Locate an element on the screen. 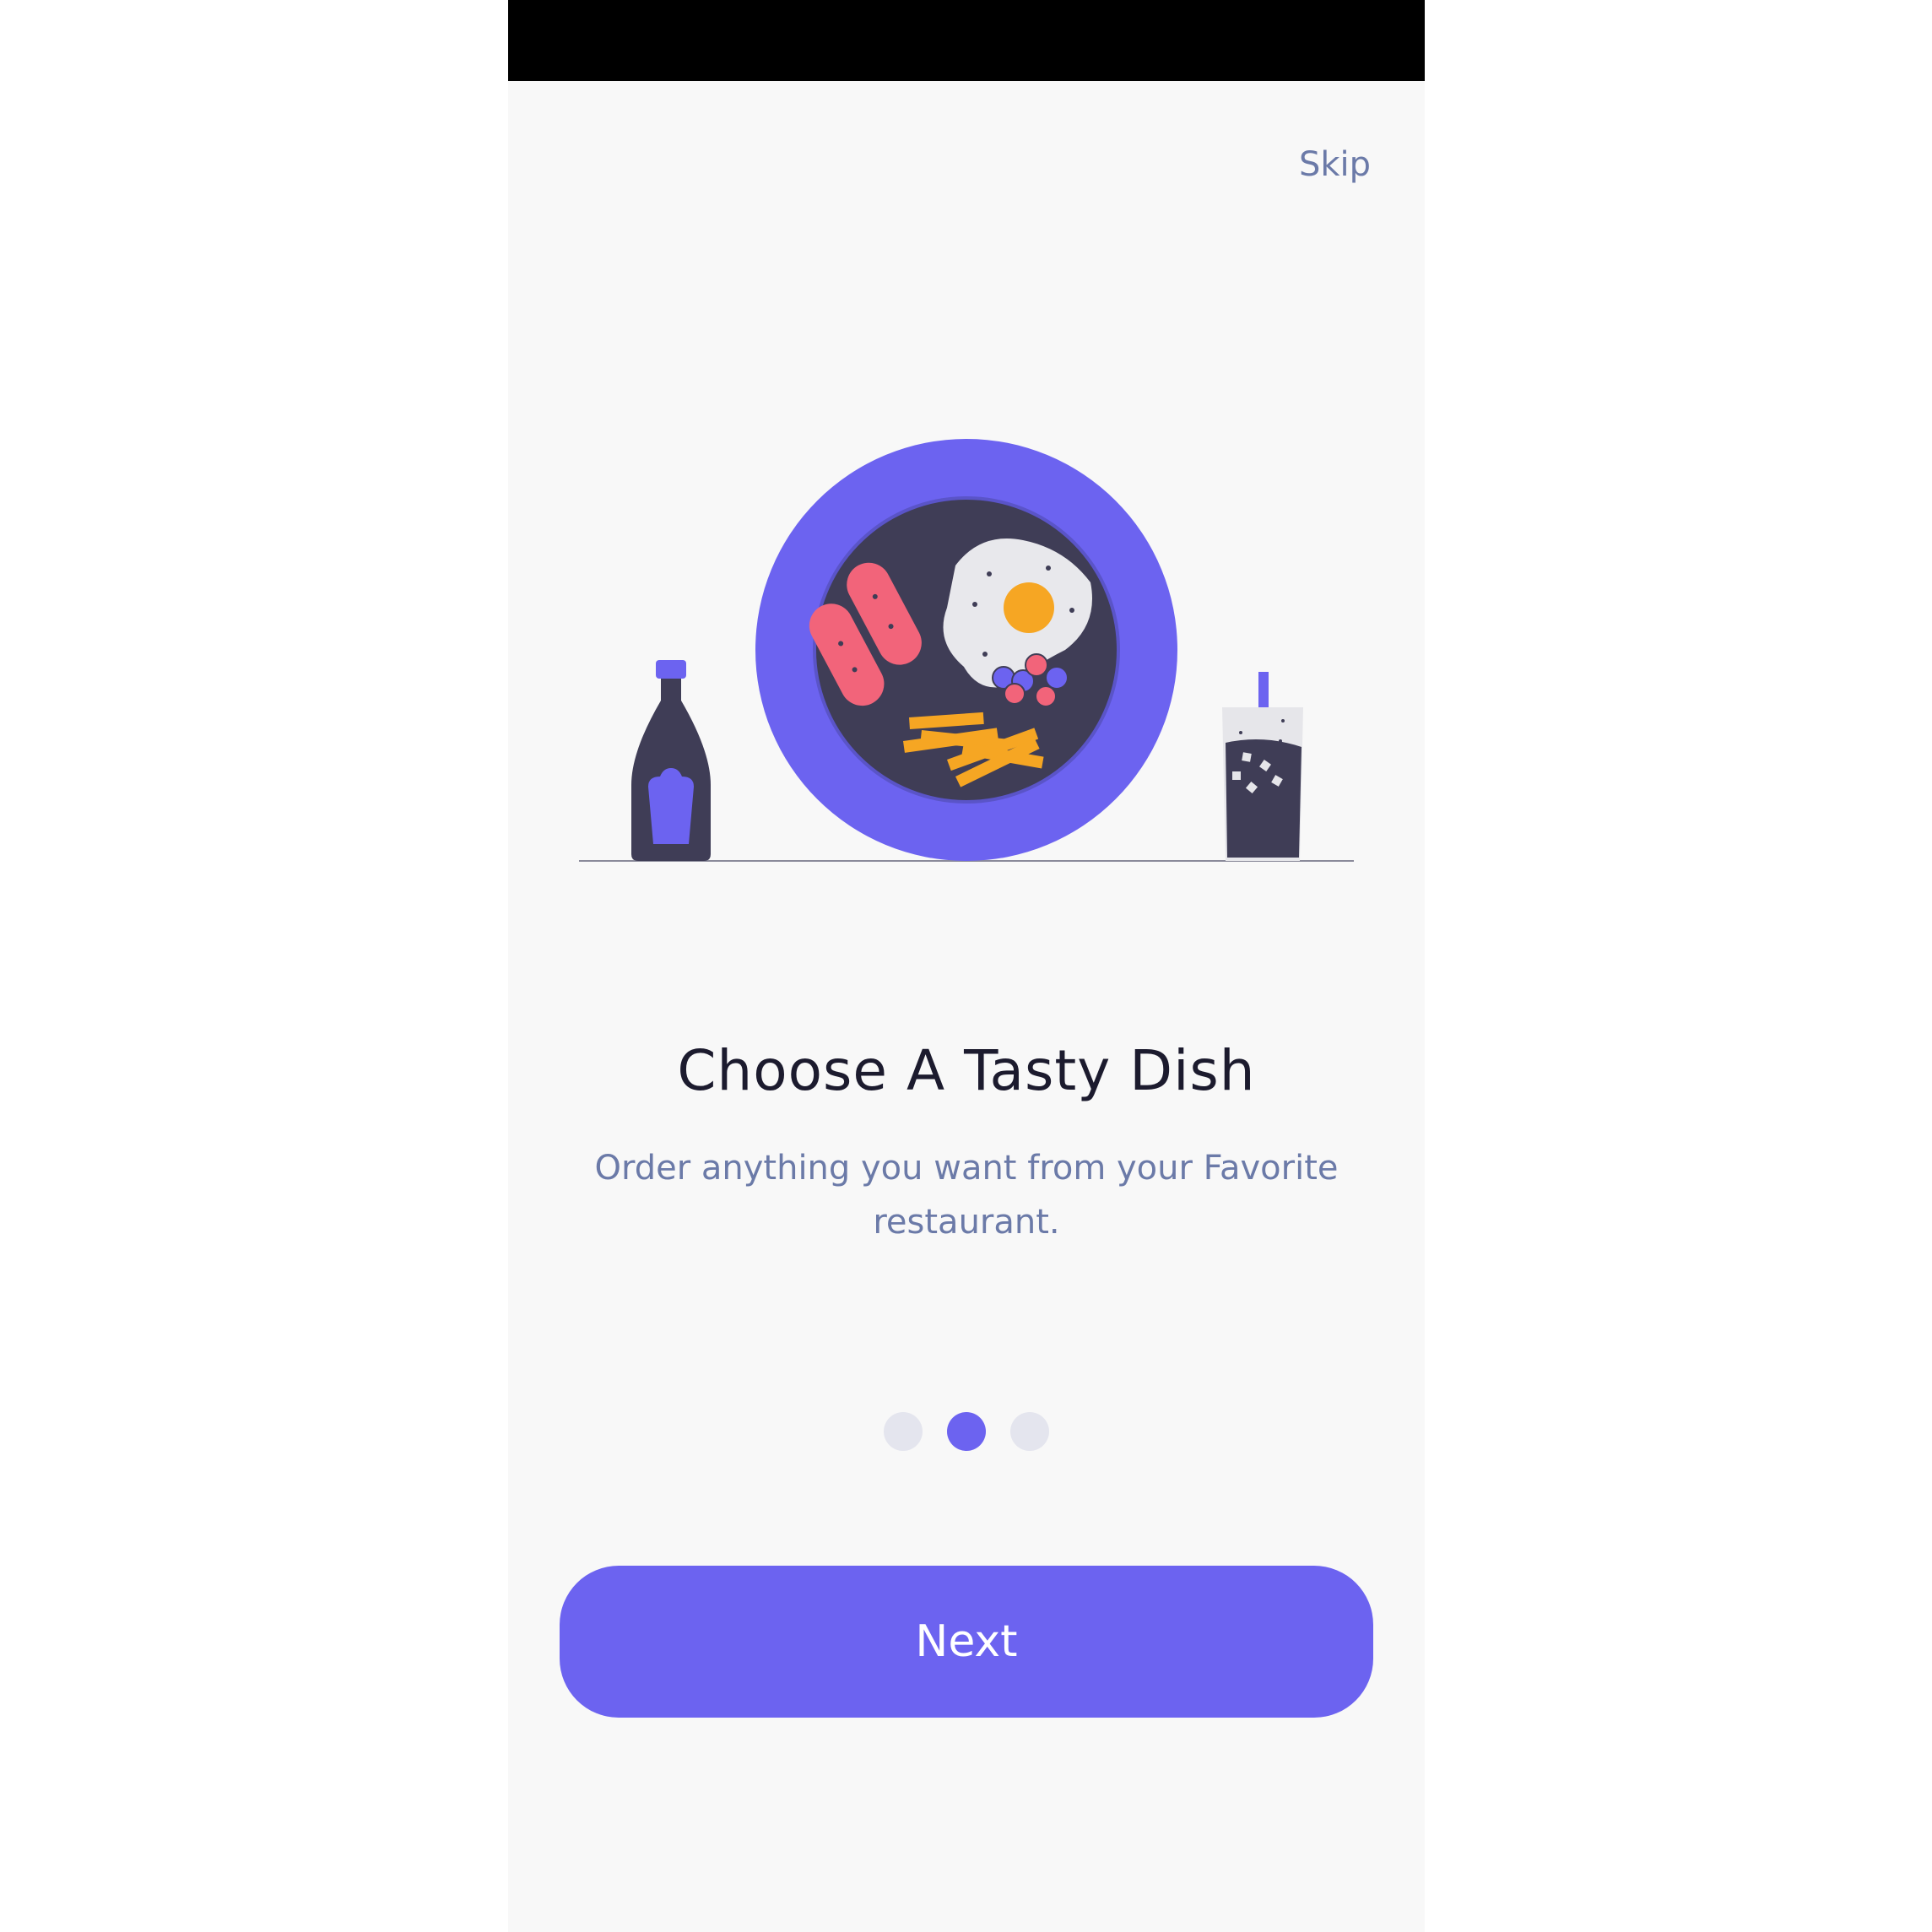 Image resolution: width=1932 pixels, height=1932 pixels. next-button: Next is located at coordinates (966, 1642).